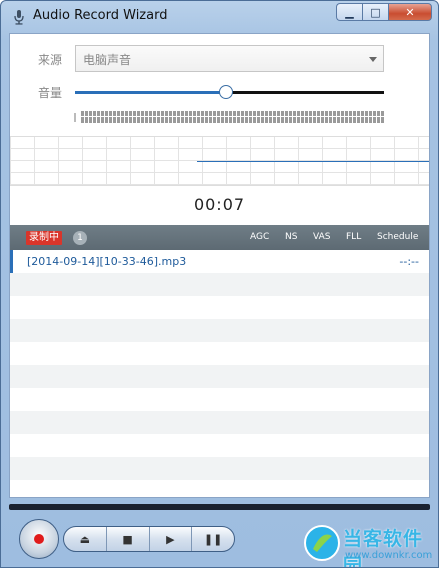 Image resolution: width=439 pixels, height=568 pixels. I want to click on eject-icon: ⏏, so click(85, 539).